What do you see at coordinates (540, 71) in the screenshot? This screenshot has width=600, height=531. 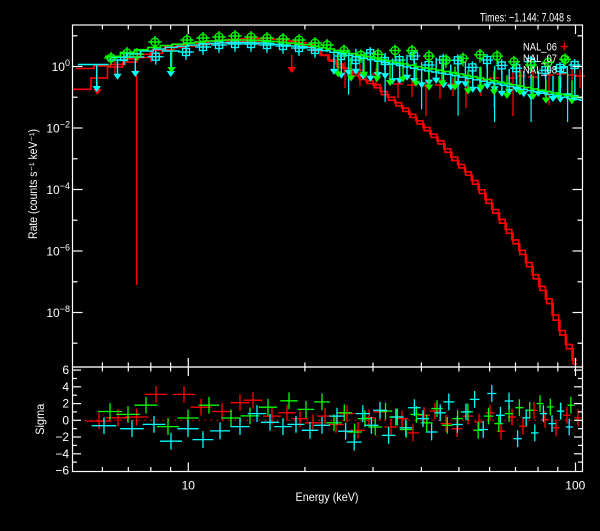 I see `svg-text: NAL_08` at bounding box center [540, 71].